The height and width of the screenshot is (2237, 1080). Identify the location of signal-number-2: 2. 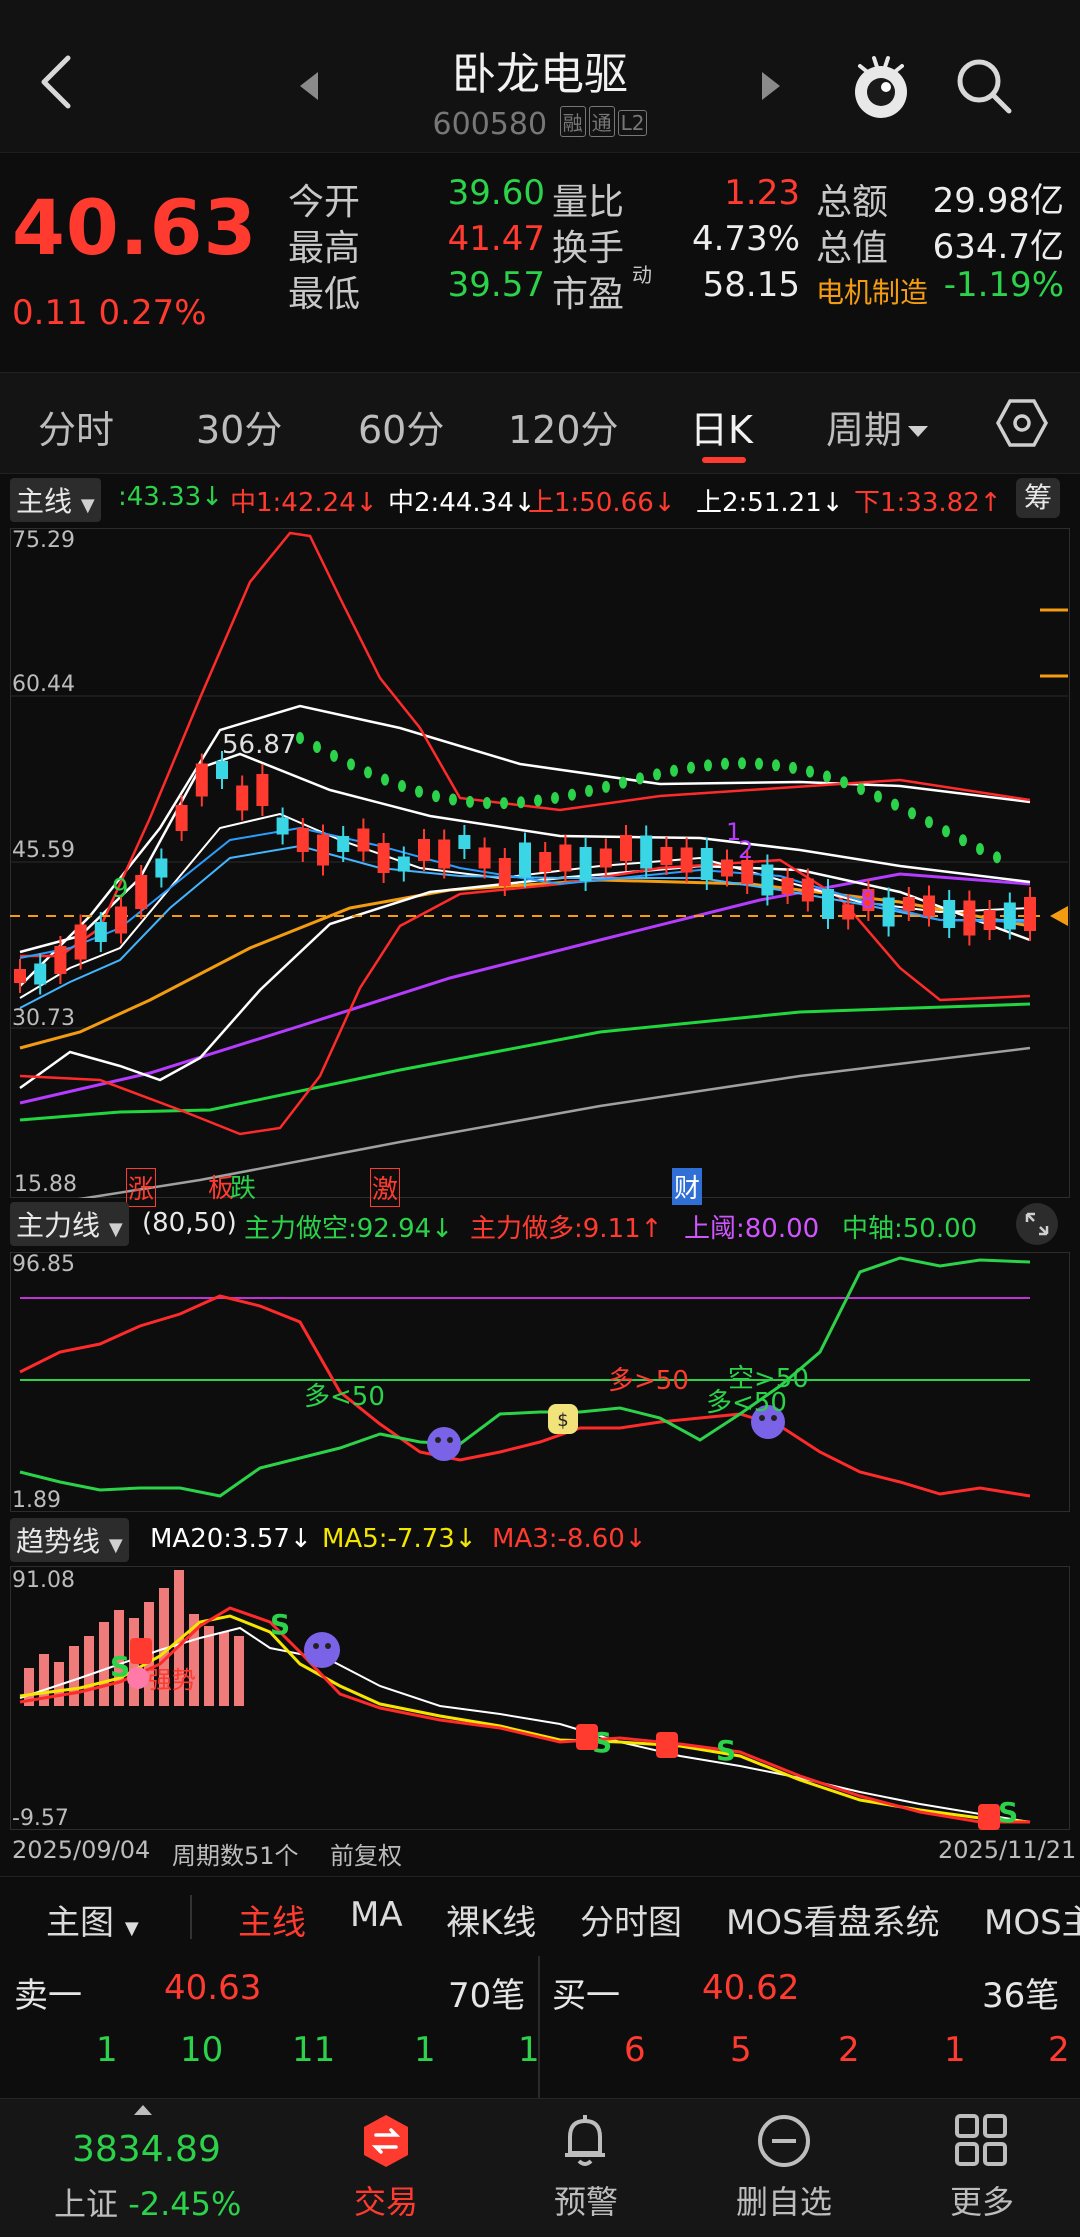
(746, 850).